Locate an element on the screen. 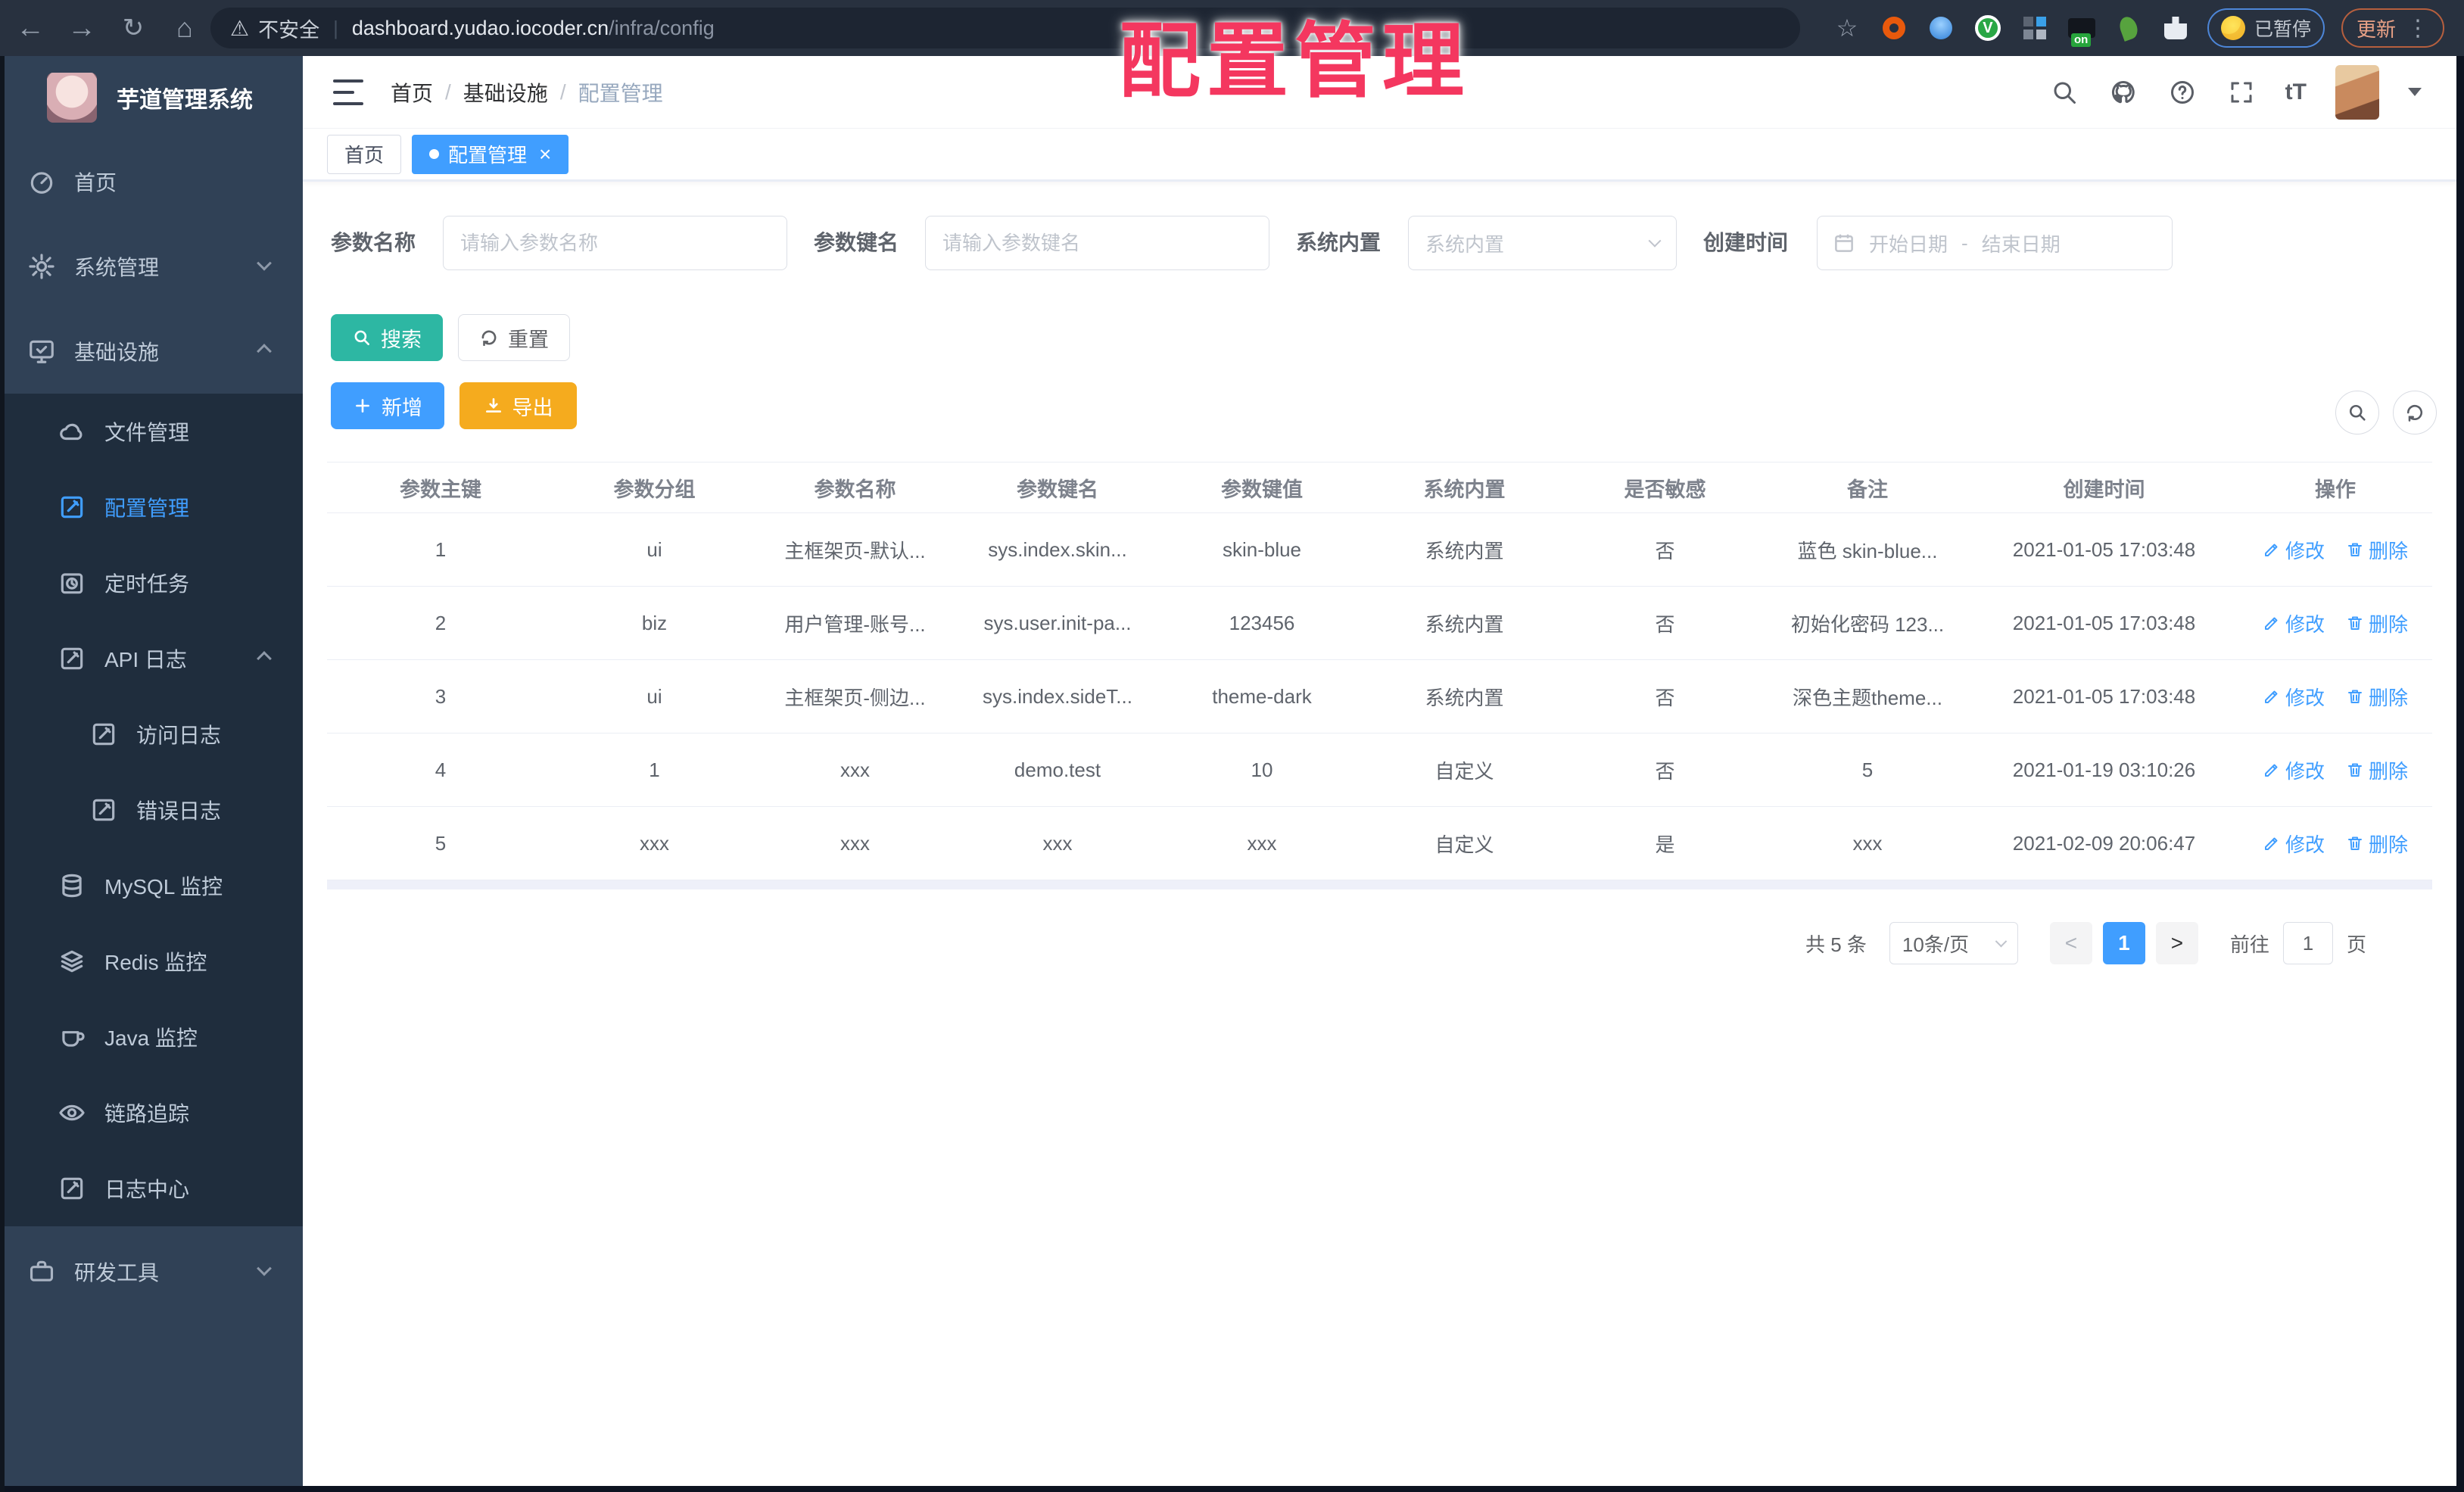 This screenshot has width=2464, height=1492. app-title: 芋道管理系统 is located at coordinates (185, 100).